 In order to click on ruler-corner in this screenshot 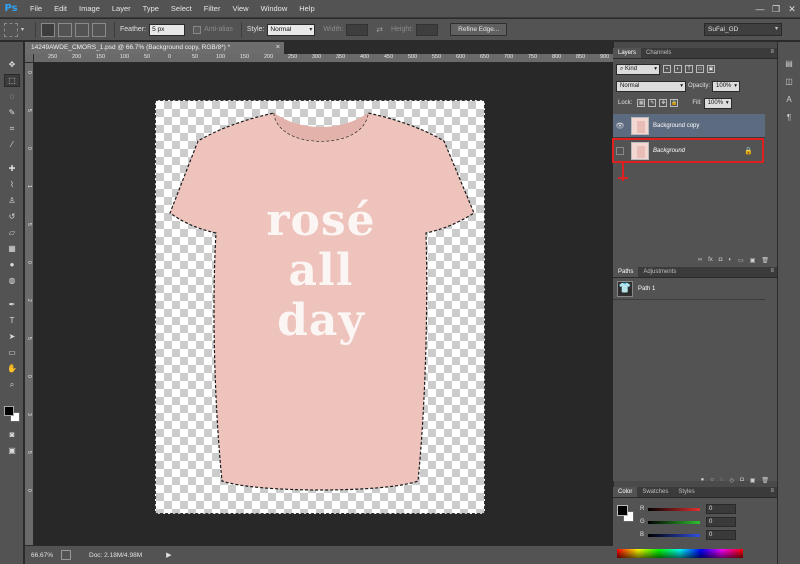, I will do `click(29, 58)`.